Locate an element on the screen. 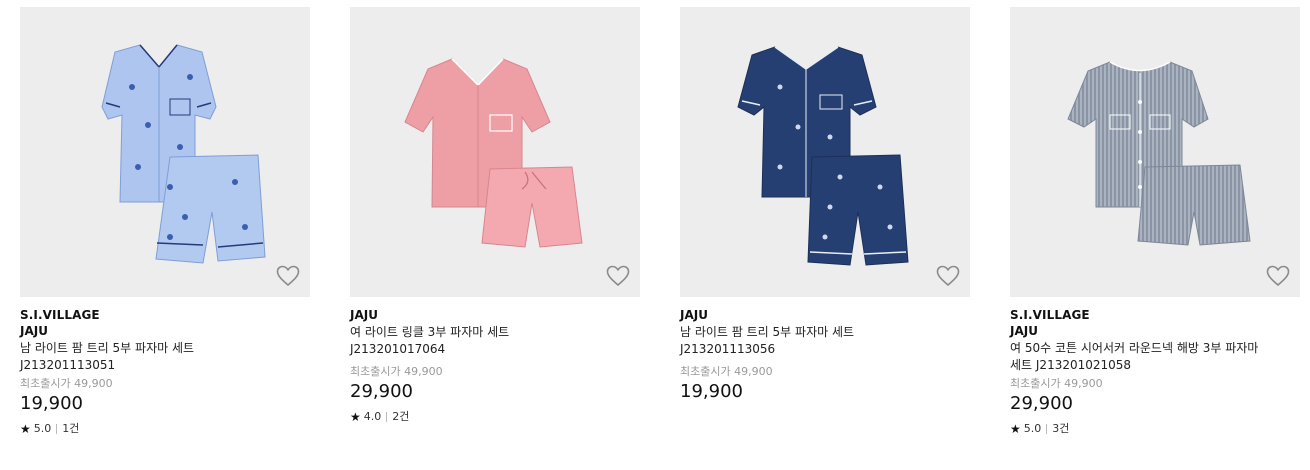 This screenshot has width=1310, height=470. product-code: J213201113051 is located at coordinates (165, 365).